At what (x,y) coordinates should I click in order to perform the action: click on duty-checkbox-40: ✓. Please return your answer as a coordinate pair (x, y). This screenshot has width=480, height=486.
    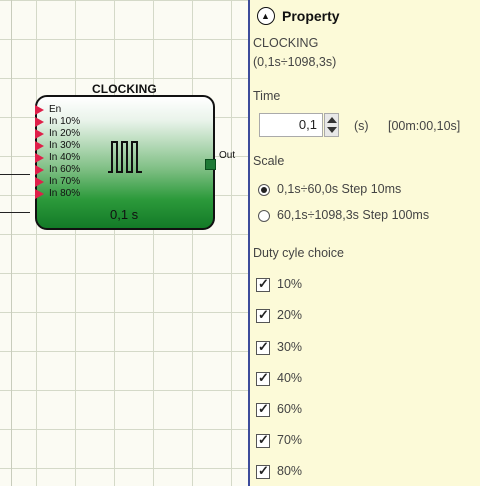
    Looking at the image, I should click on (263, 378).